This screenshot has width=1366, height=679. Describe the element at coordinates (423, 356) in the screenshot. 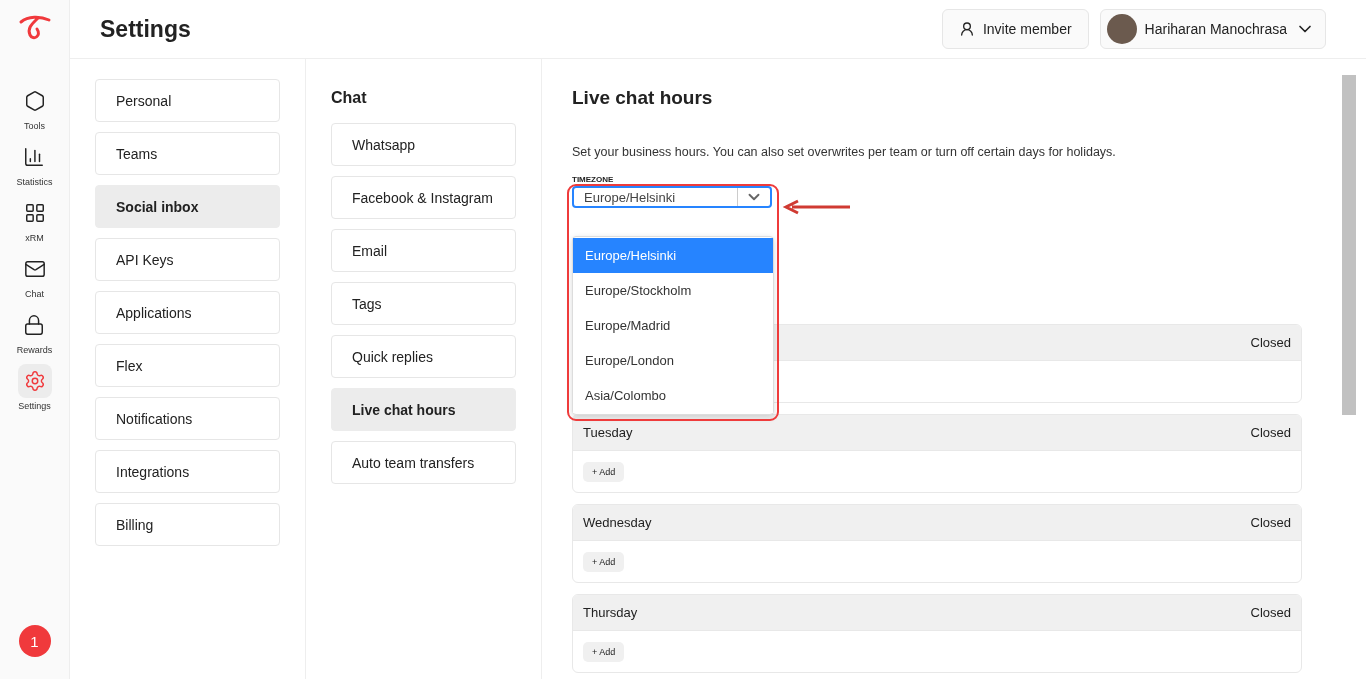

I see `submenu-item: Quick replies` at that location.